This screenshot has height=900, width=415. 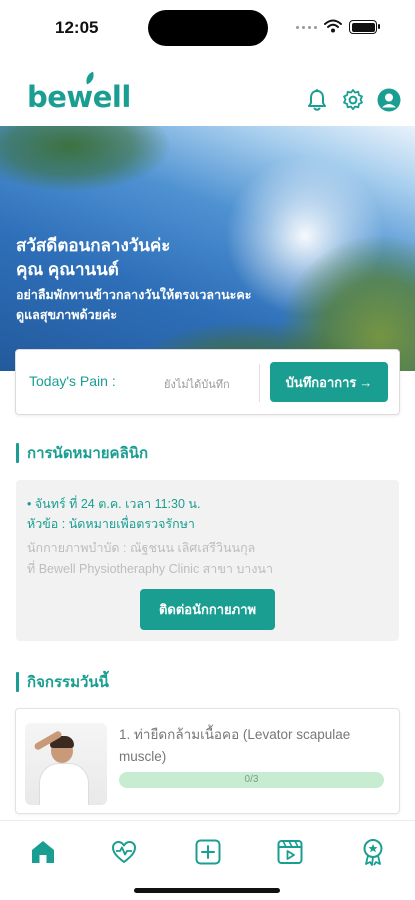 I want to click on activity-progress-text: 0/3, so click(x=251, y=779).